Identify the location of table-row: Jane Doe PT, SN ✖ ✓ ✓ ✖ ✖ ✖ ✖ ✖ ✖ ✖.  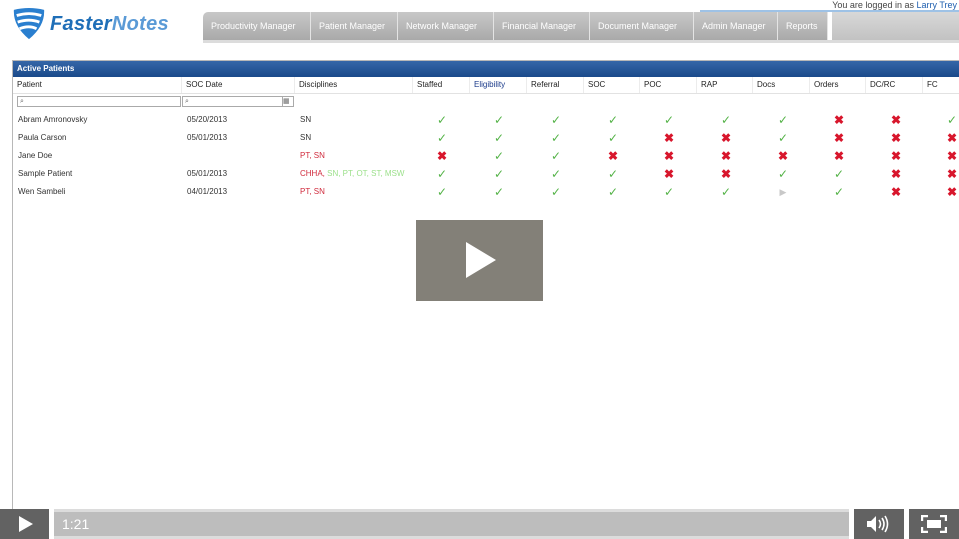
(486, 156).